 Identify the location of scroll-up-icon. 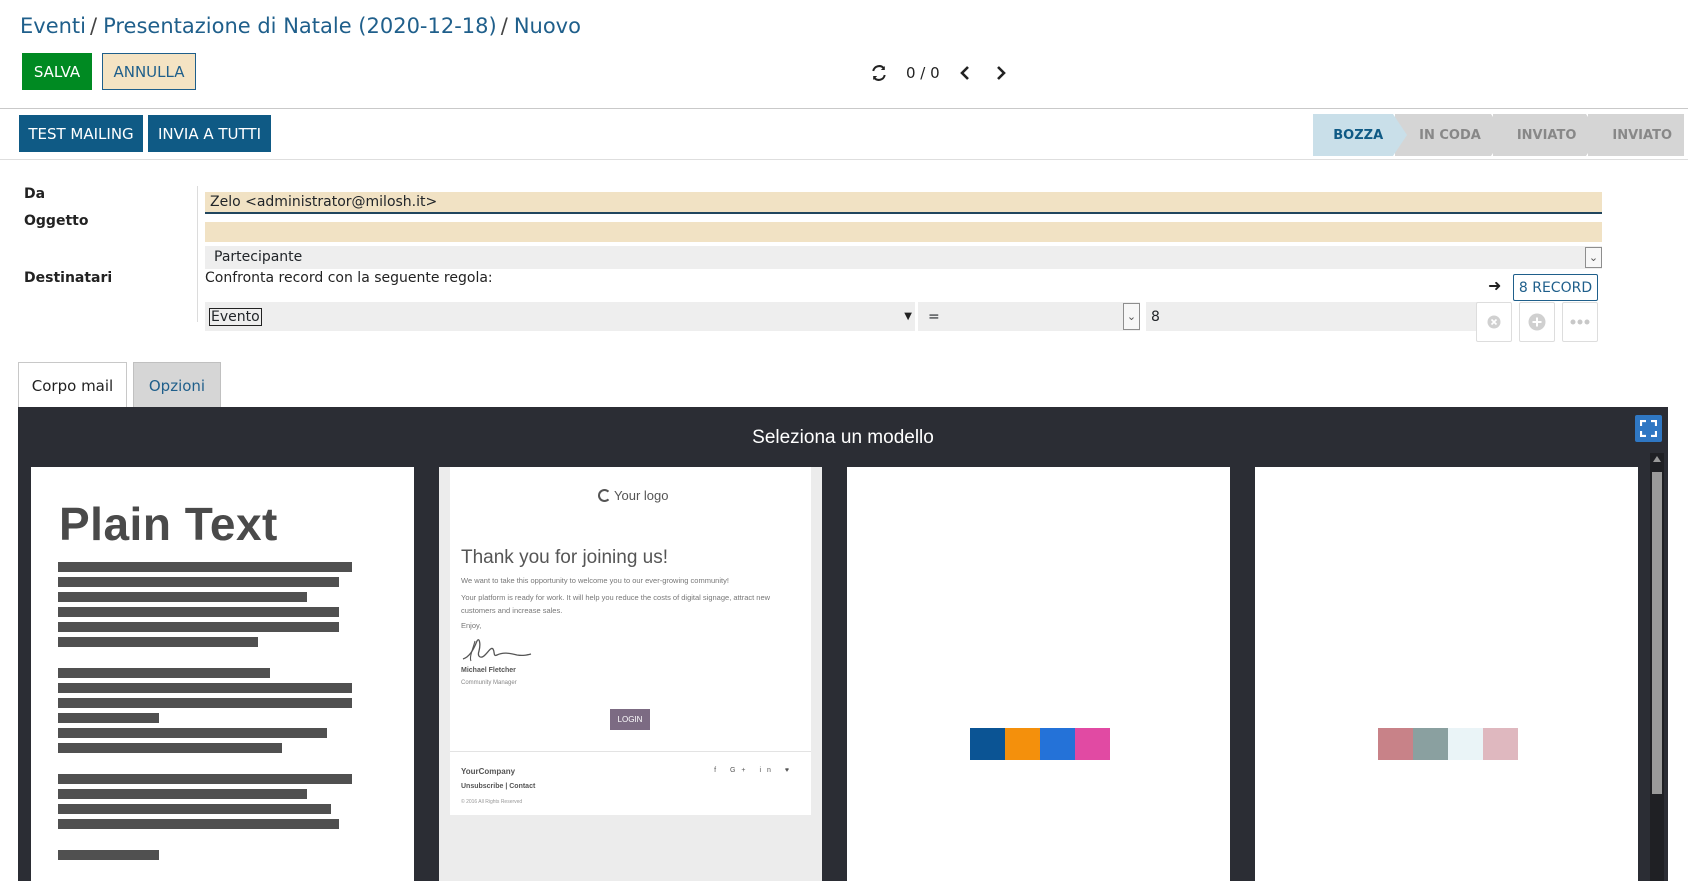
(1657, 459).